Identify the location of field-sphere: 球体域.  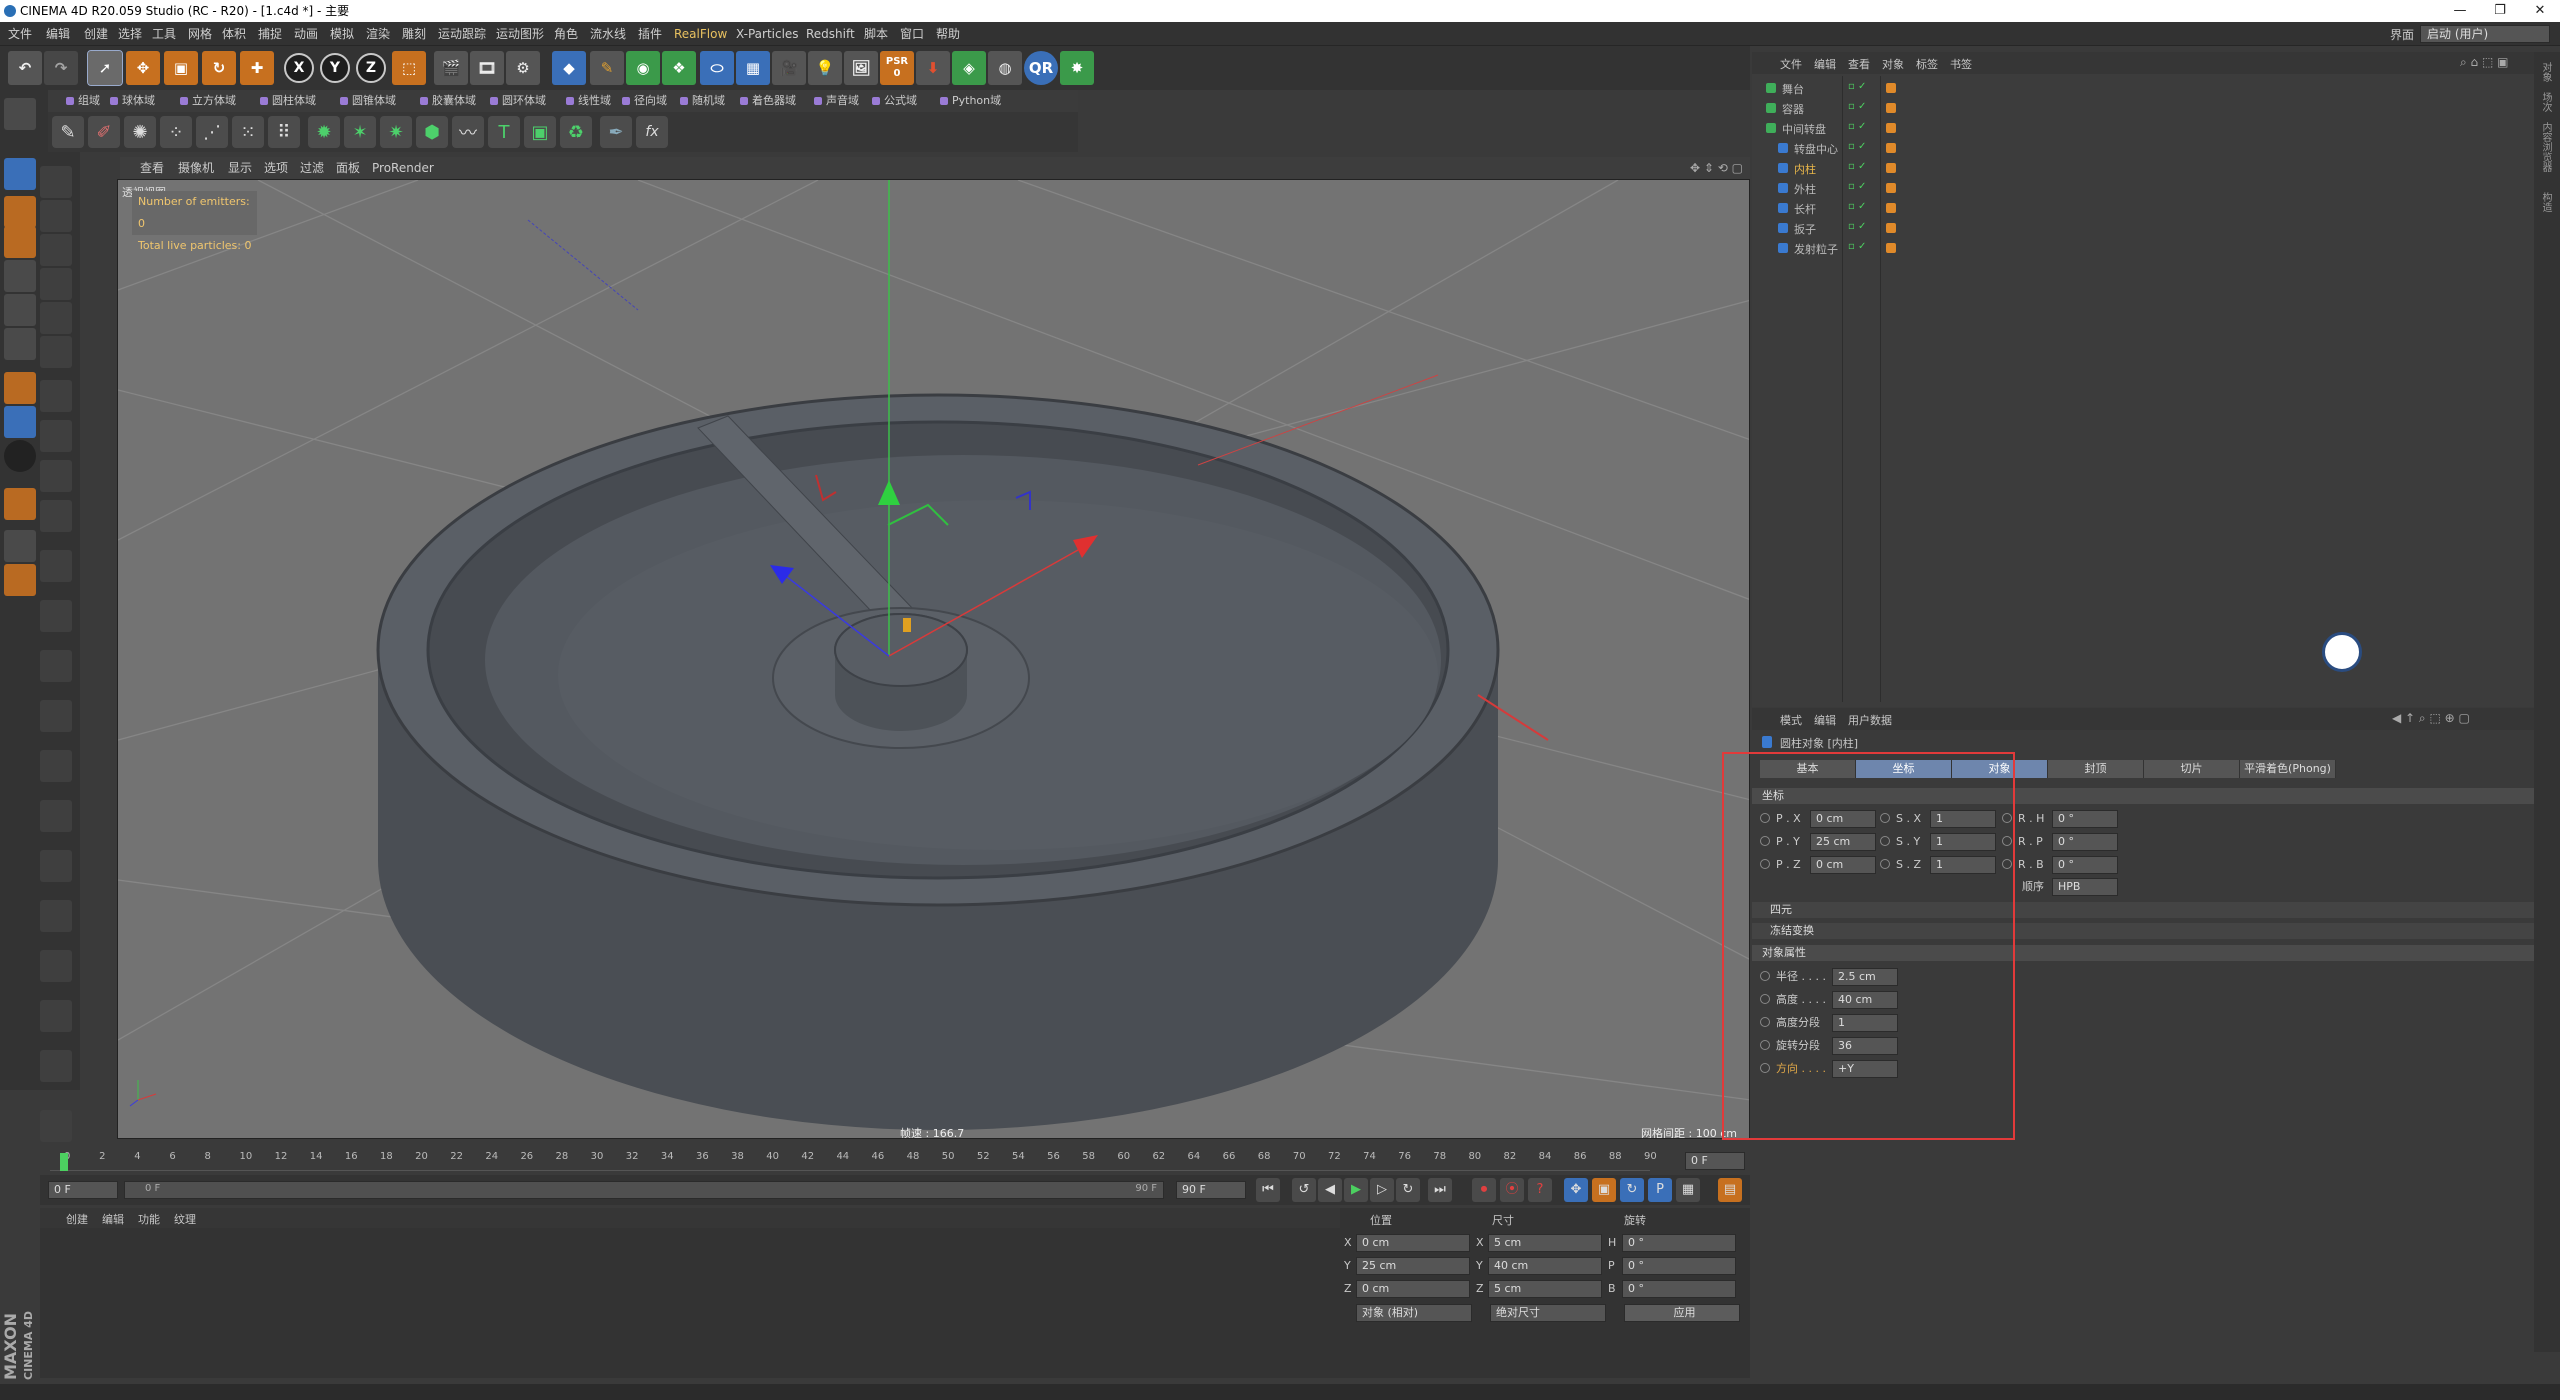
(131, 101).